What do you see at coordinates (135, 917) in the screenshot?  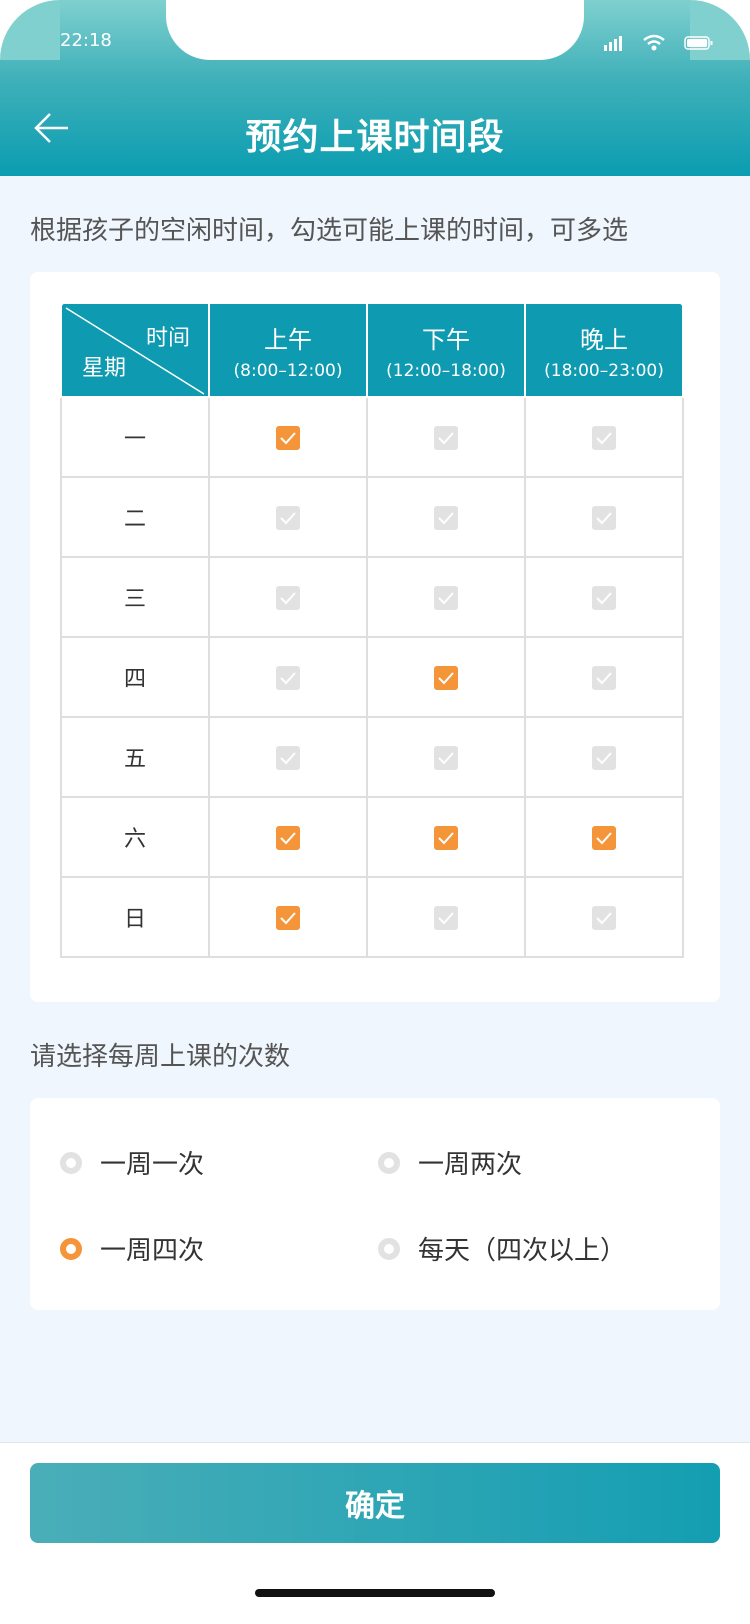 I see `weekday-cell: 日` at bounding box center [135, 917].